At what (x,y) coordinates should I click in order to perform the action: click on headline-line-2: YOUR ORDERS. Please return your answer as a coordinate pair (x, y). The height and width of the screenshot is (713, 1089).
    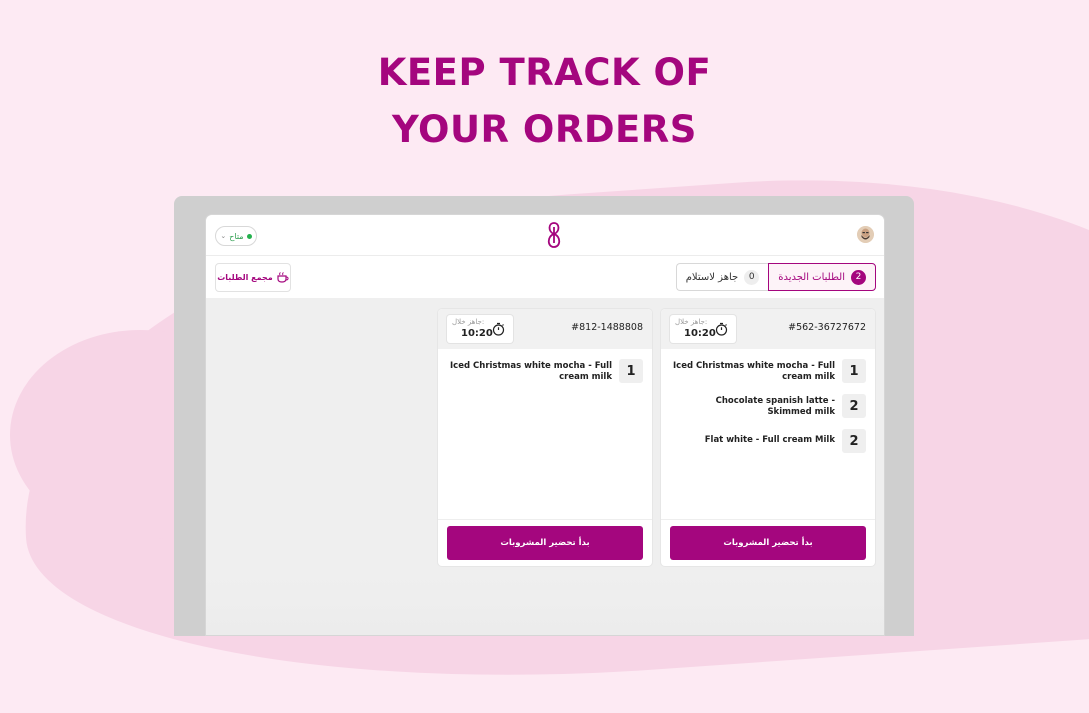
    Looking at the image, I should click on (544, 129).